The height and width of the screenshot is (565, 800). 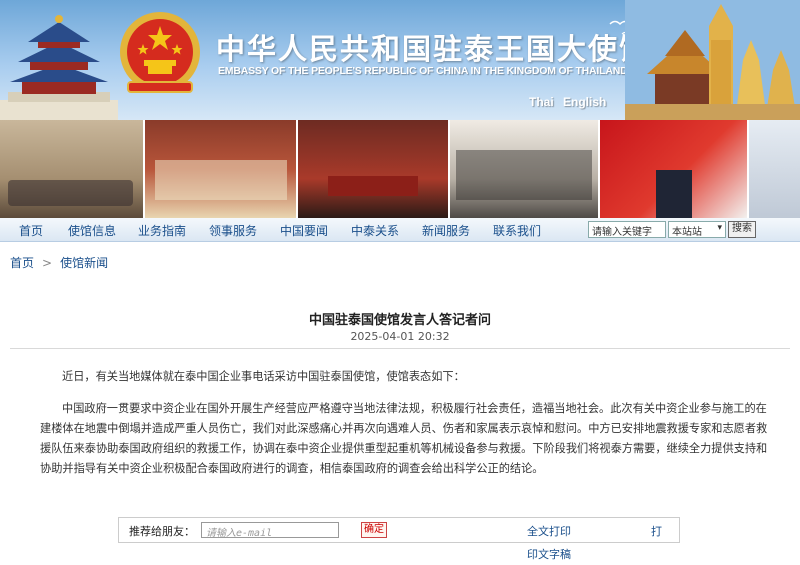 I want to click on nav-item-contact: 联系我们, so click(x=517, y=230).